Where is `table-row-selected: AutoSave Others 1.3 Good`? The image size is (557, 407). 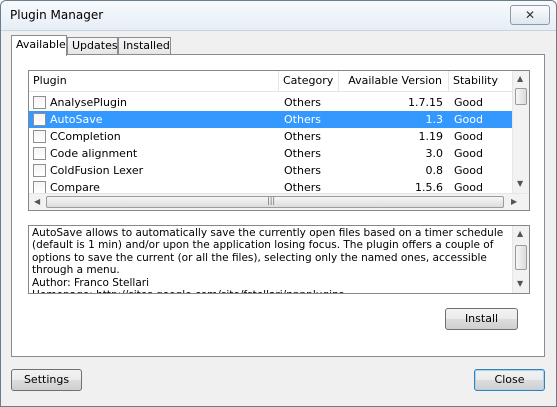 table-row-selected: AutoSave Others 1.3 Good is located at coordinates (271, 119).